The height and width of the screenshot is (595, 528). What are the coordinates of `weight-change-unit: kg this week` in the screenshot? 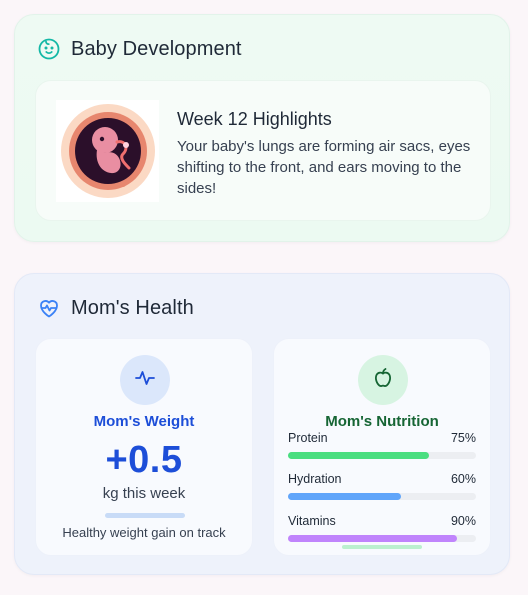 It's located at (144, 493).